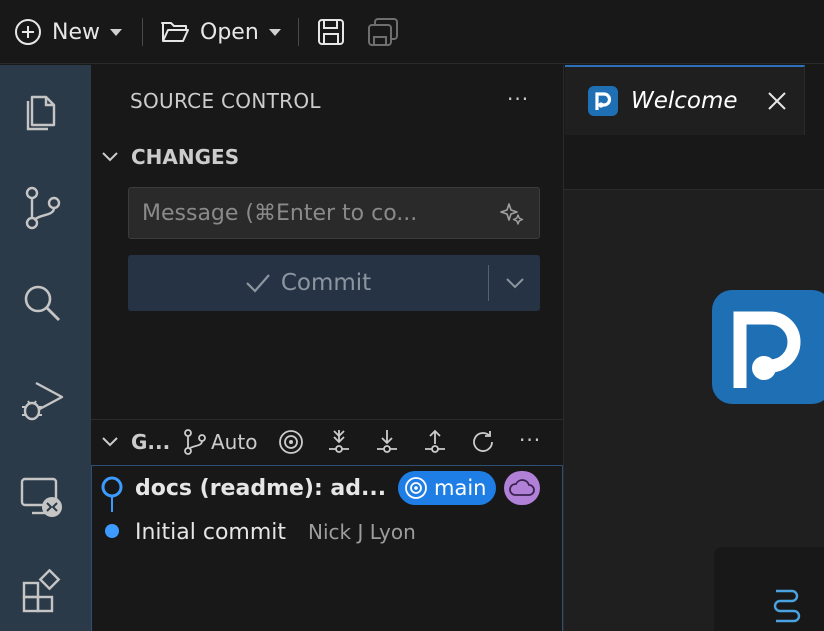 This screenshot has height=631, width=824. I want to click on changes-label: CHANGES, so click(185, 157).